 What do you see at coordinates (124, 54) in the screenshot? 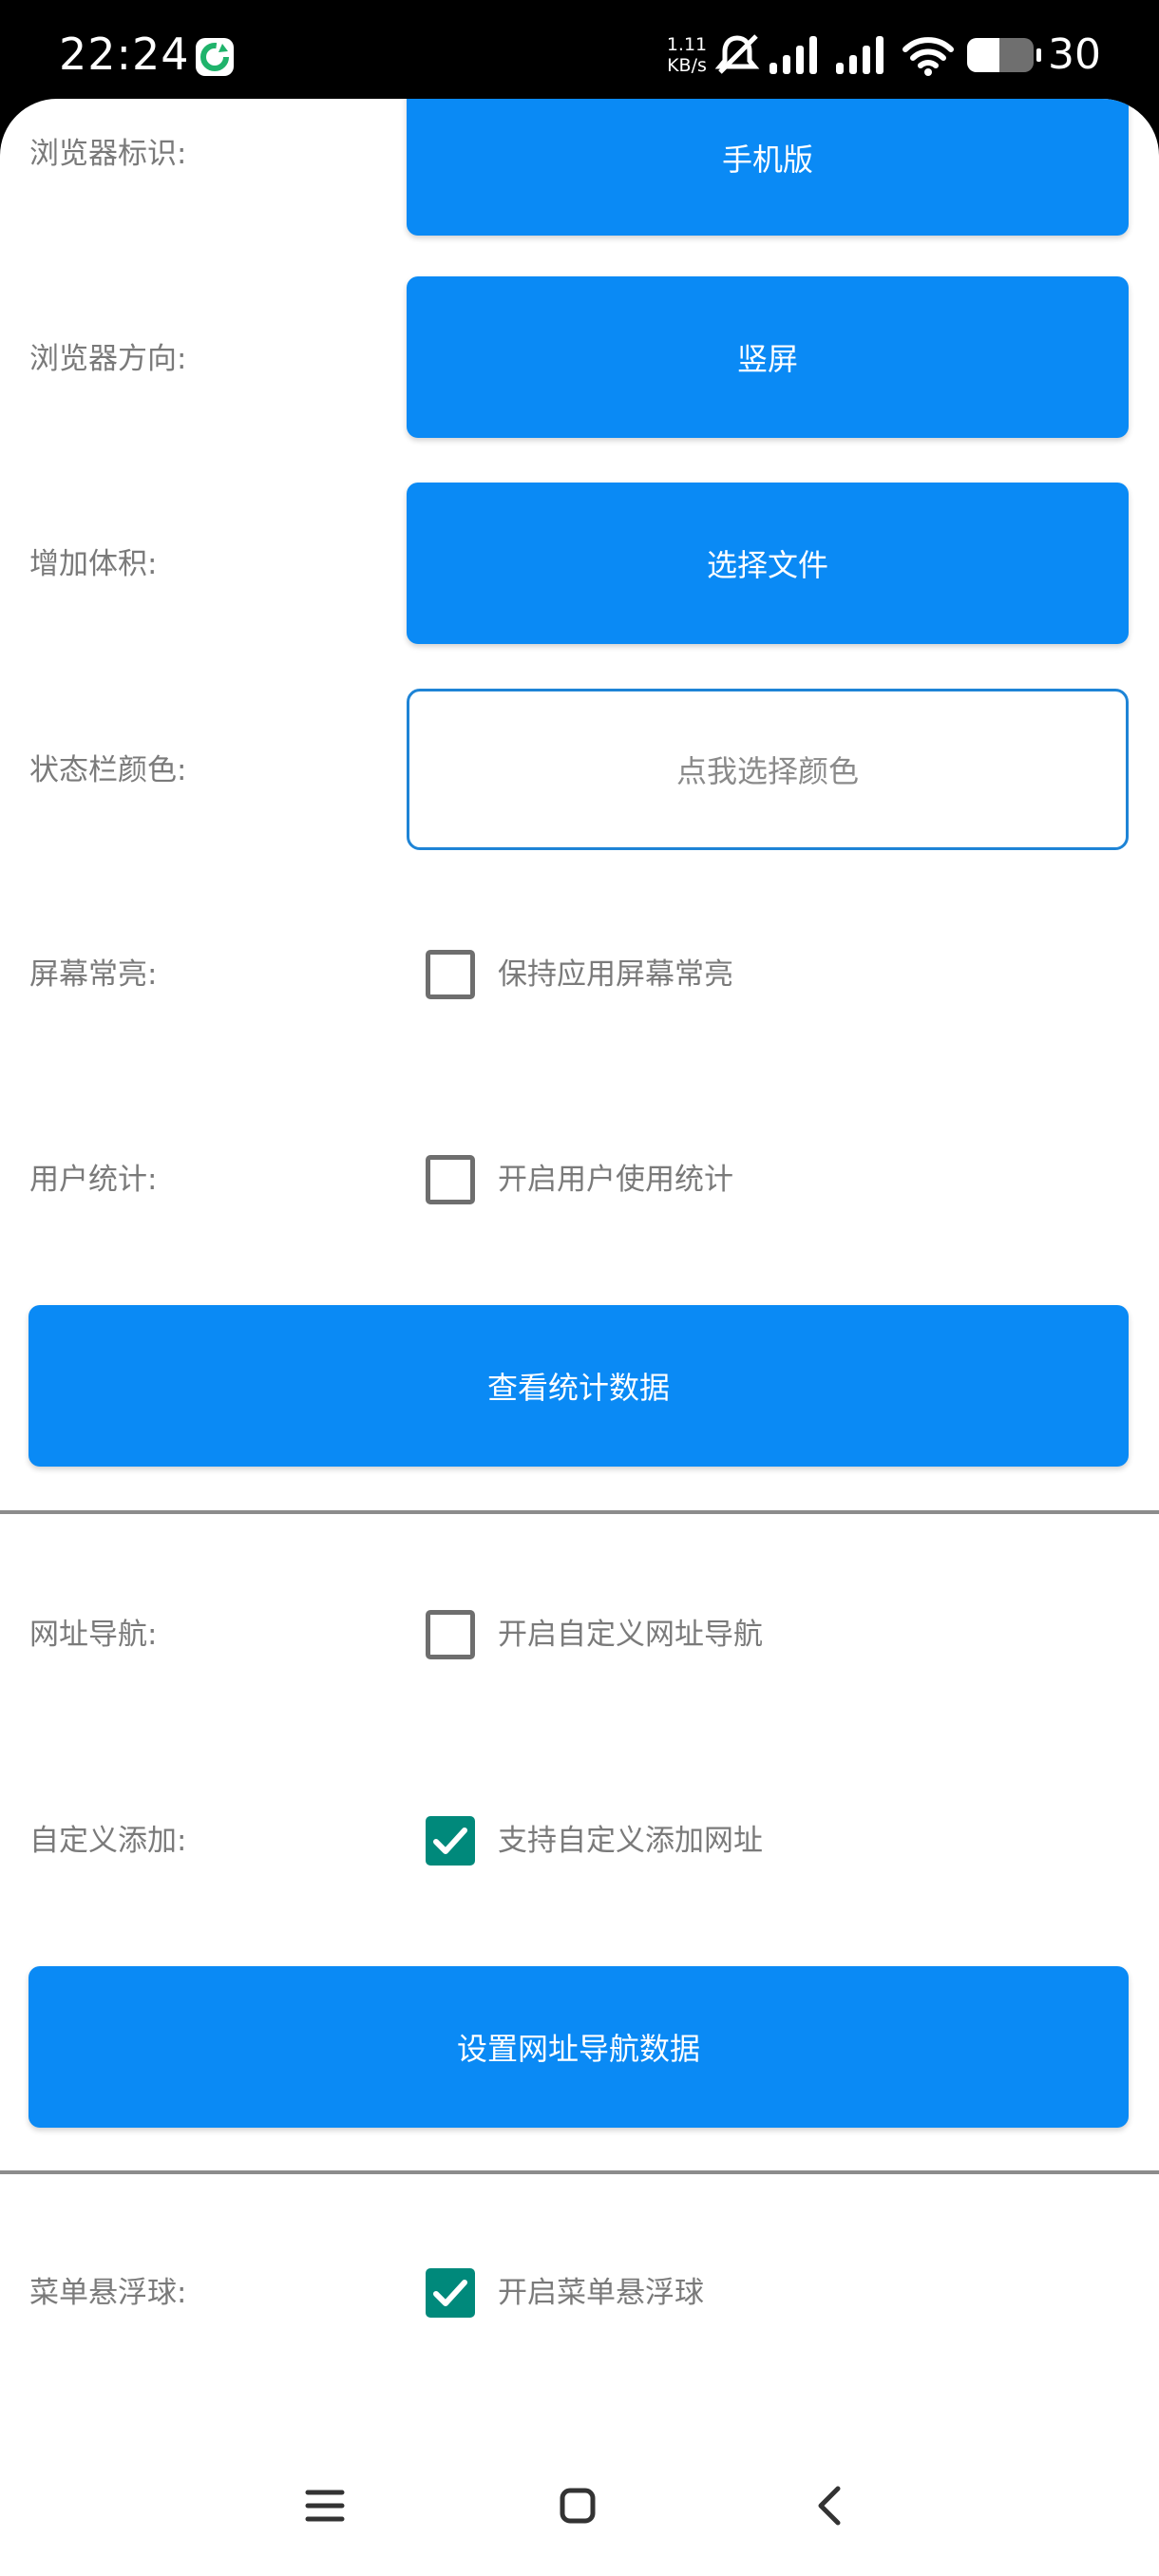
I see `status-time: 22:24` at bounding box center [124, 54].